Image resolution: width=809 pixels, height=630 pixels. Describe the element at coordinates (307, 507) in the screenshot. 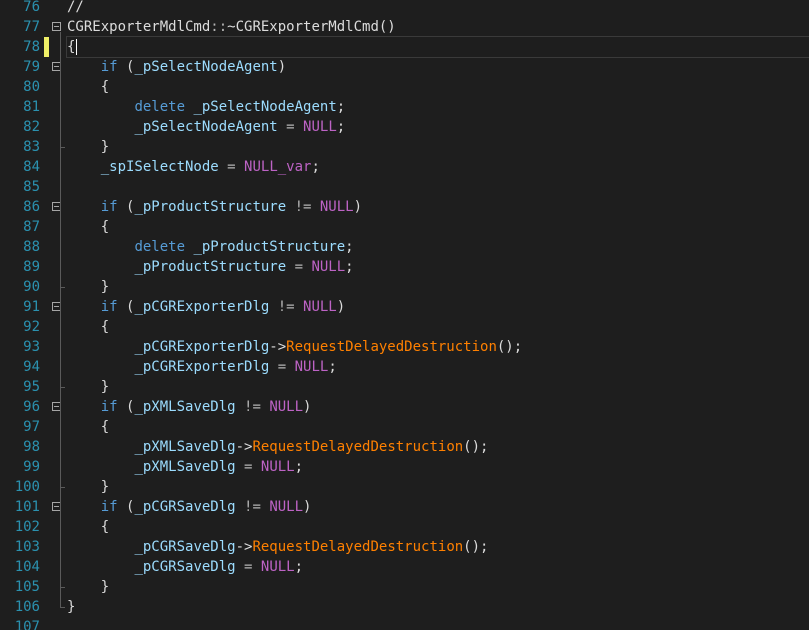

I see `code-token: )` at that location.